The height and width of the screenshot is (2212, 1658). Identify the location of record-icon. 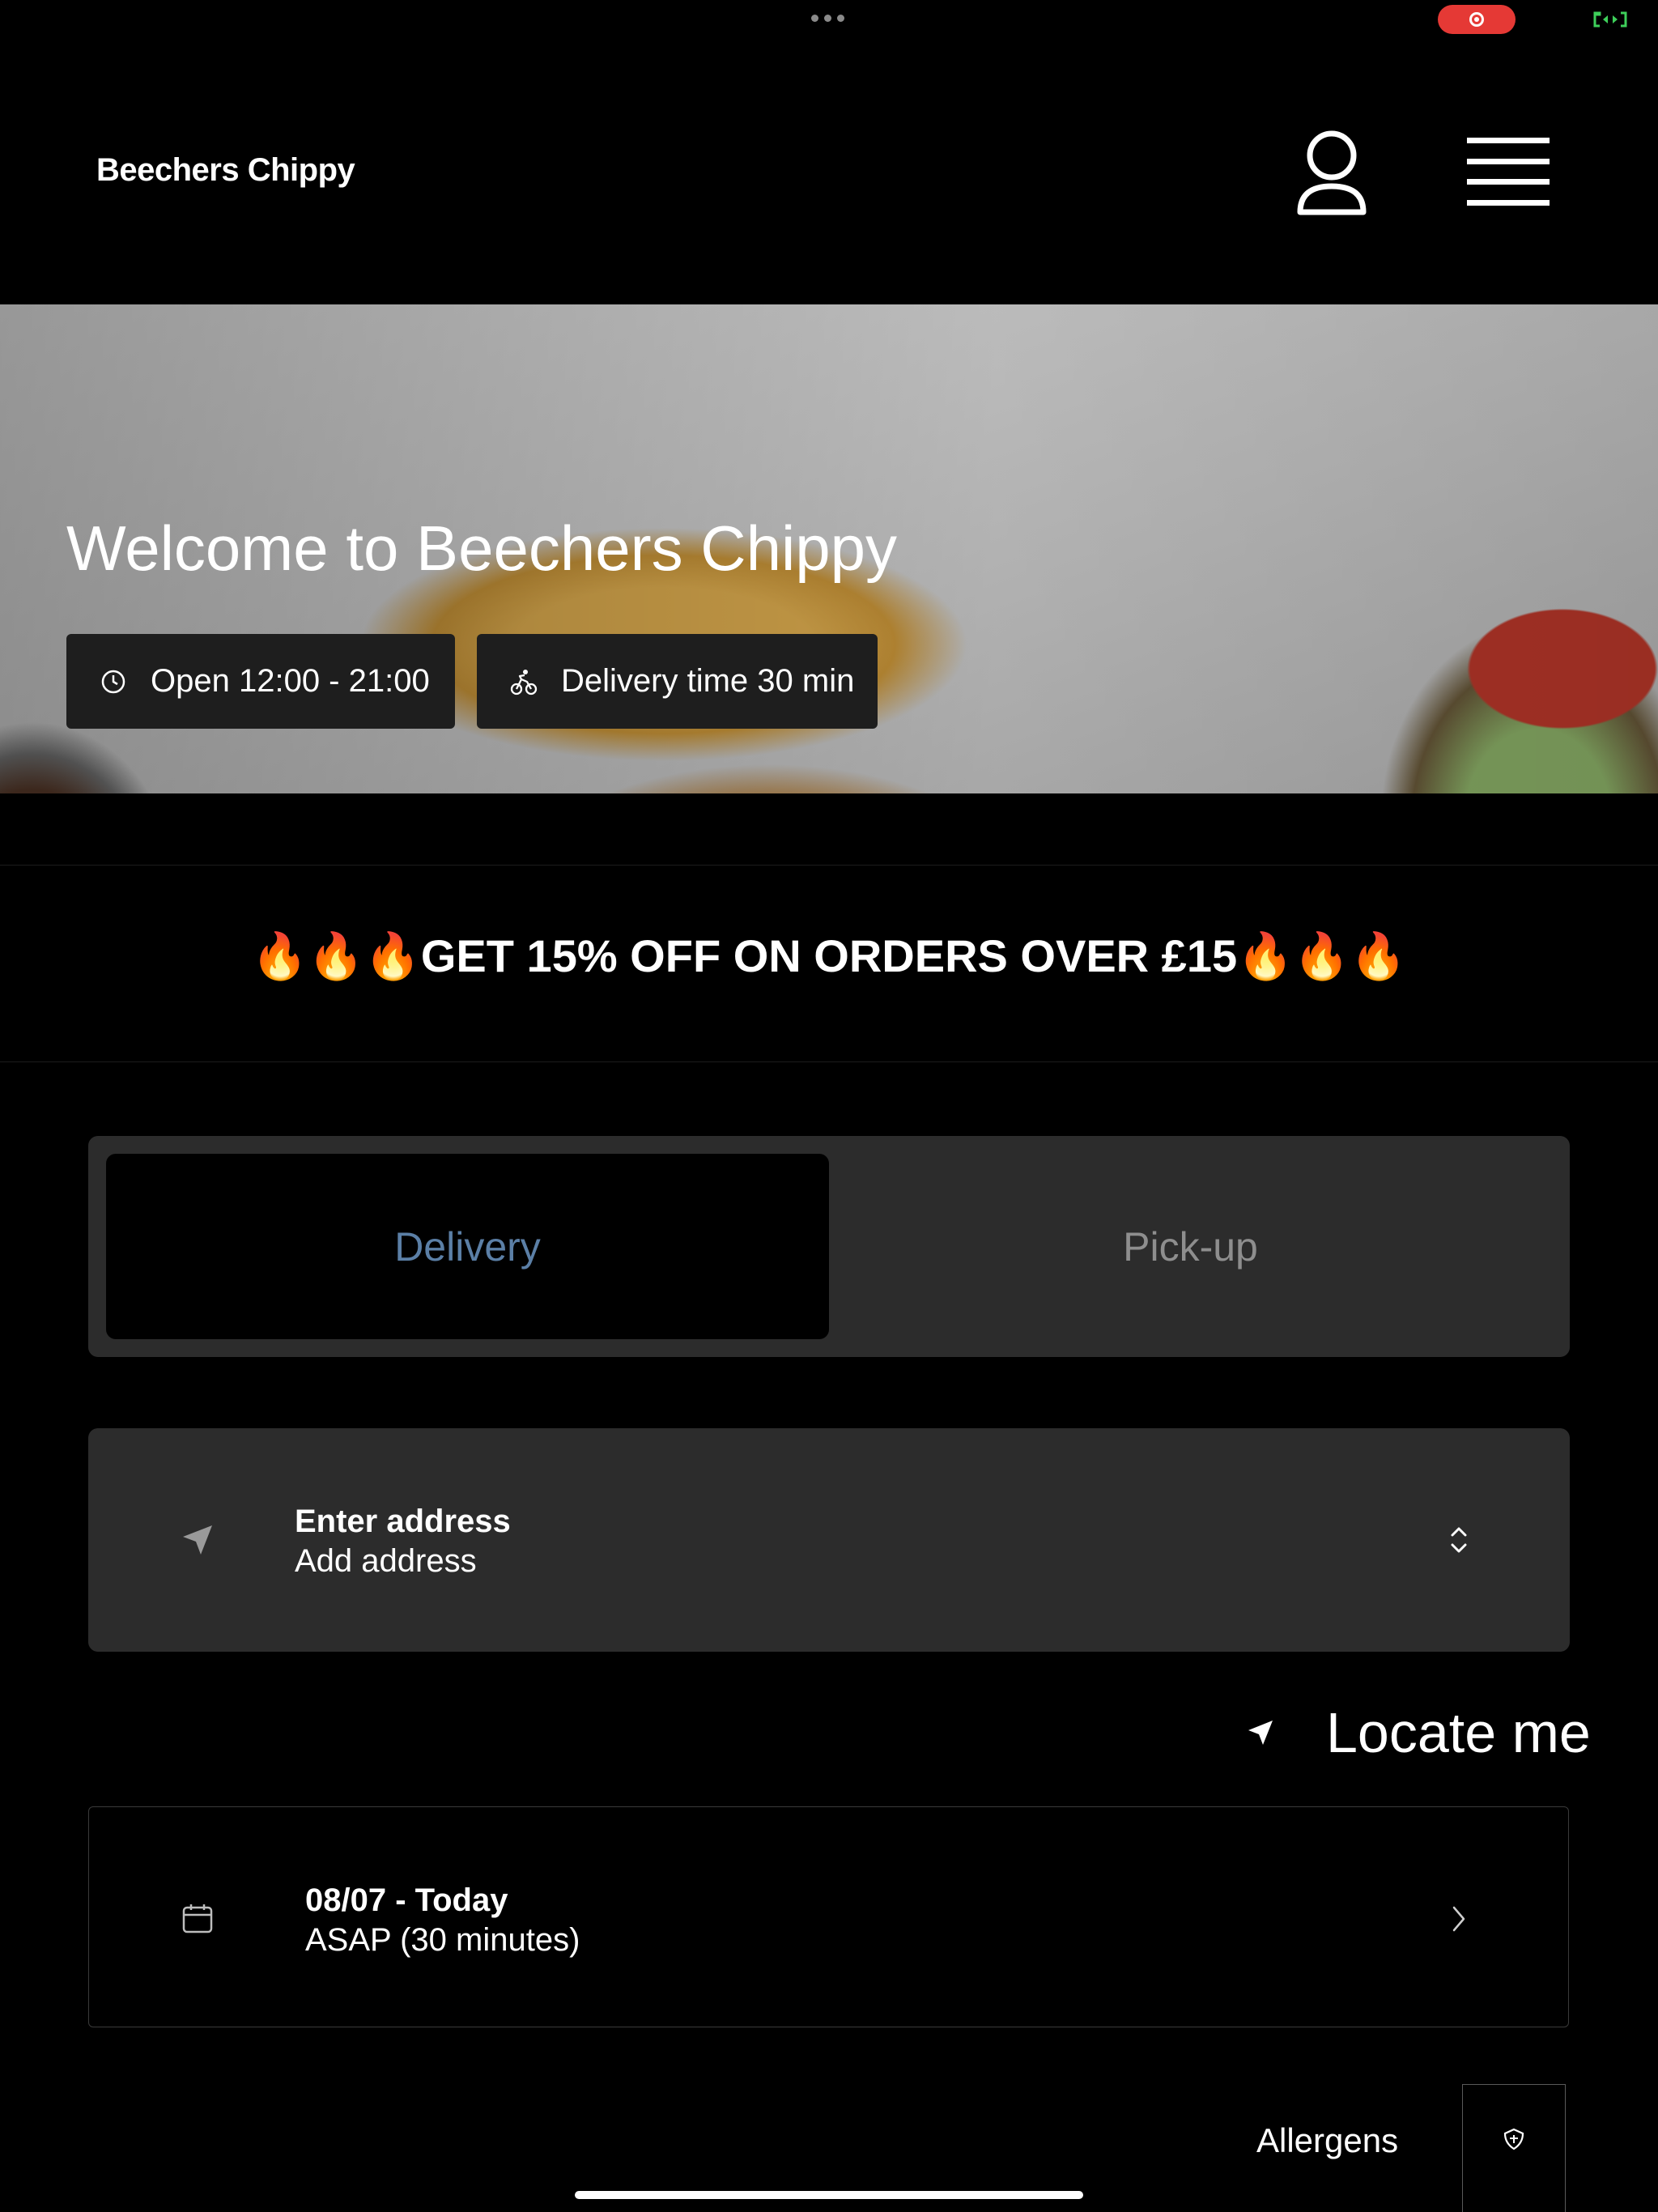
(1476, 19).